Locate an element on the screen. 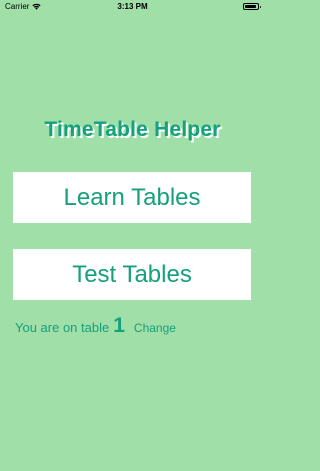 The width and height of the screenshot is (320, 471). battery-icon is located at coordinates (252, 6).